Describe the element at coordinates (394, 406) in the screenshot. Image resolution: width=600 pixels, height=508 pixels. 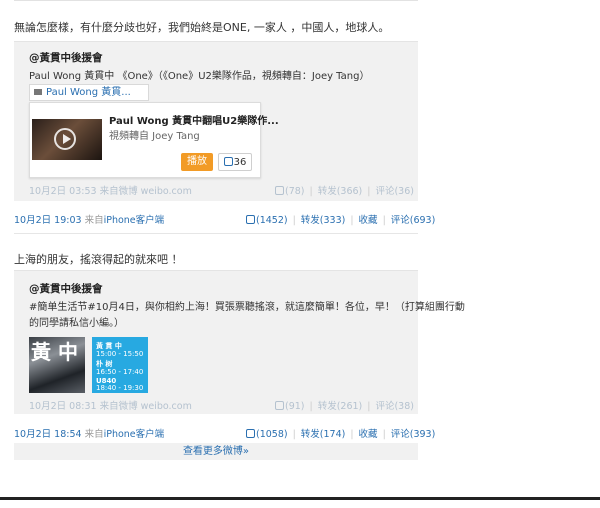
I see `repost-comment-link: 评论(38)` at that location.